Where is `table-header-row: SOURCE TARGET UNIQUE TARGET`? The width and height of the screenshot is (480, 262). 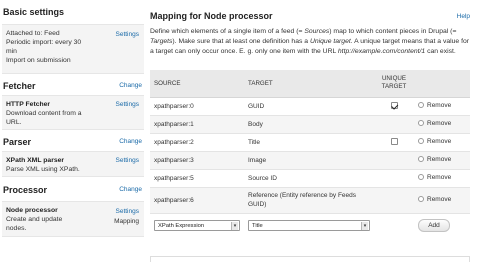 table-header-row: SOURCE TARGET UNIQUE TARGET is located at coordinates (310, 84).